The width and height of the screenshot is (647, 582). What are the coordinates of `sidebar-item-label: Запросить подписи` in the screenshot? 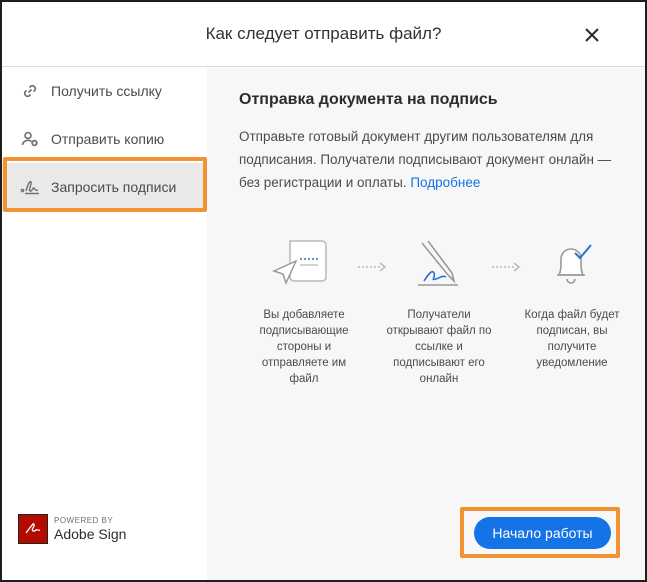 It's located at (114, 187).